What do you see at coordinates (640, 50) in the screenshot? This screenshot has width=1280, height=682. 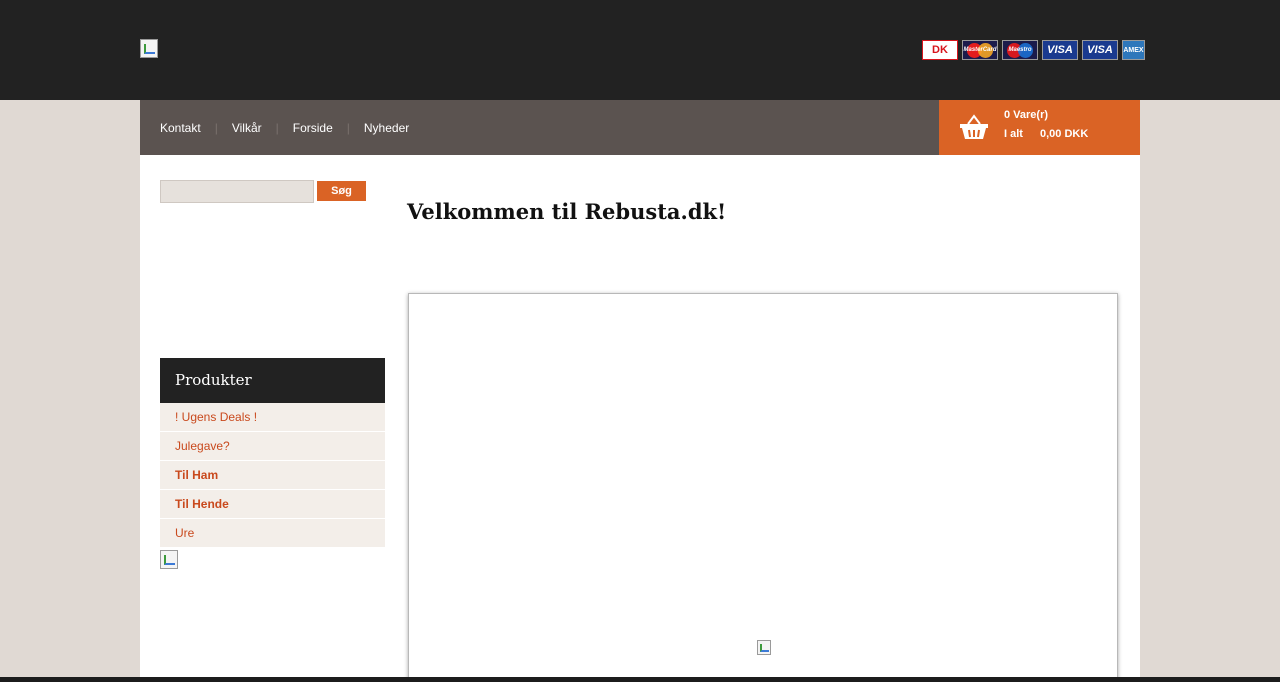 I see `top-header: DK MasterCard Maestro VISA VISA AMEX` at bounding box center [640, 50].